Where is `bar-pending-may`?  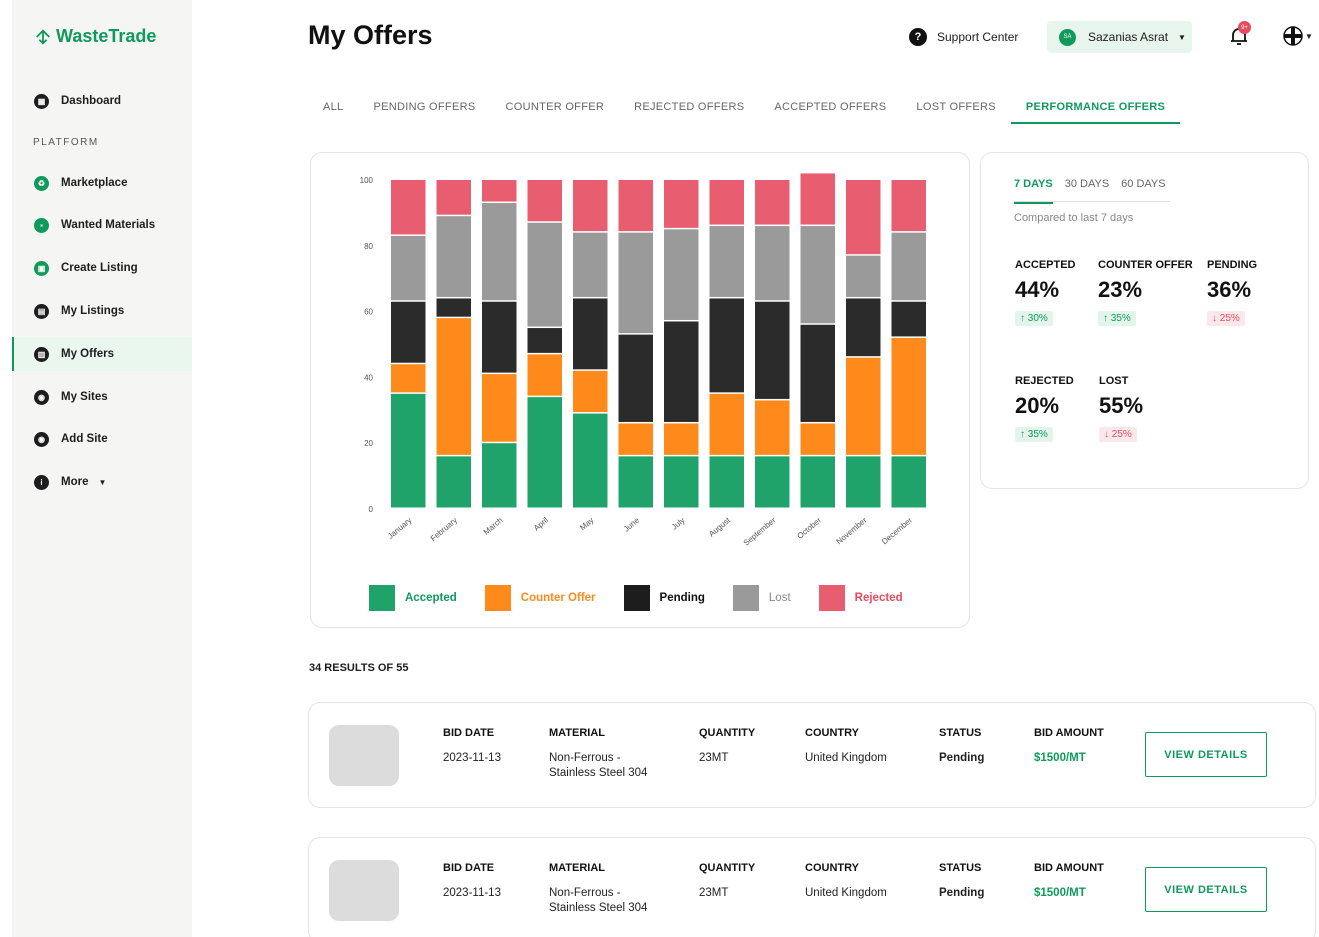
bar-pending-may is located at coordinates (590, 334).